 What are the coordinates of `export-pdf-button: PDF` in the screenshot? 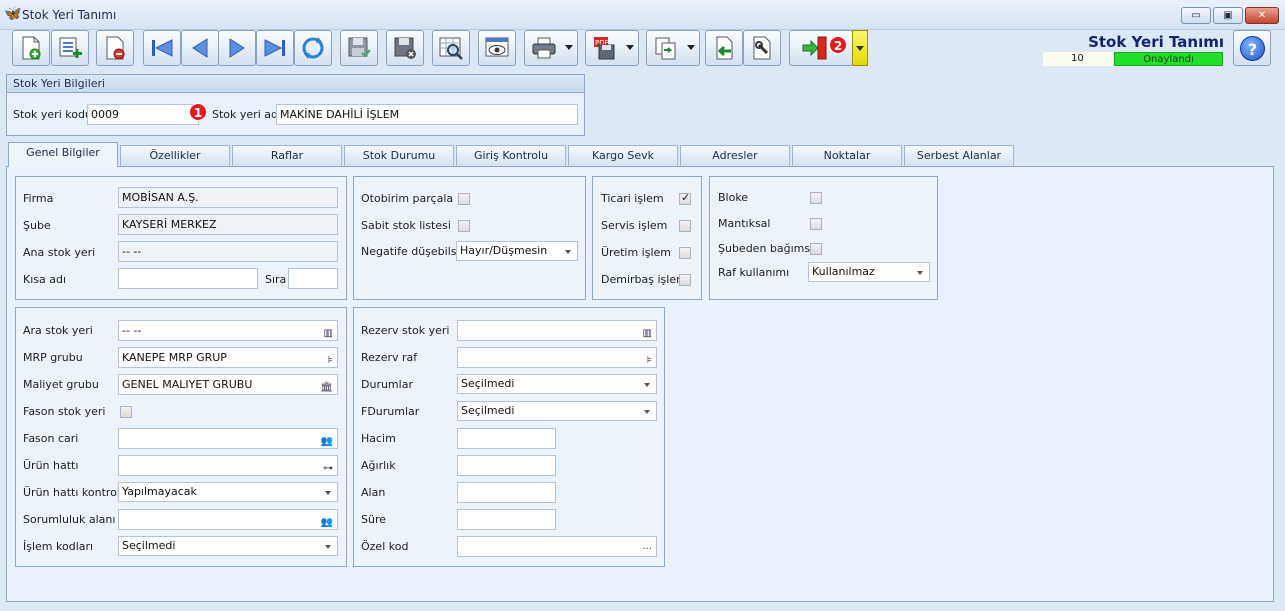 It's located at (612, 48).